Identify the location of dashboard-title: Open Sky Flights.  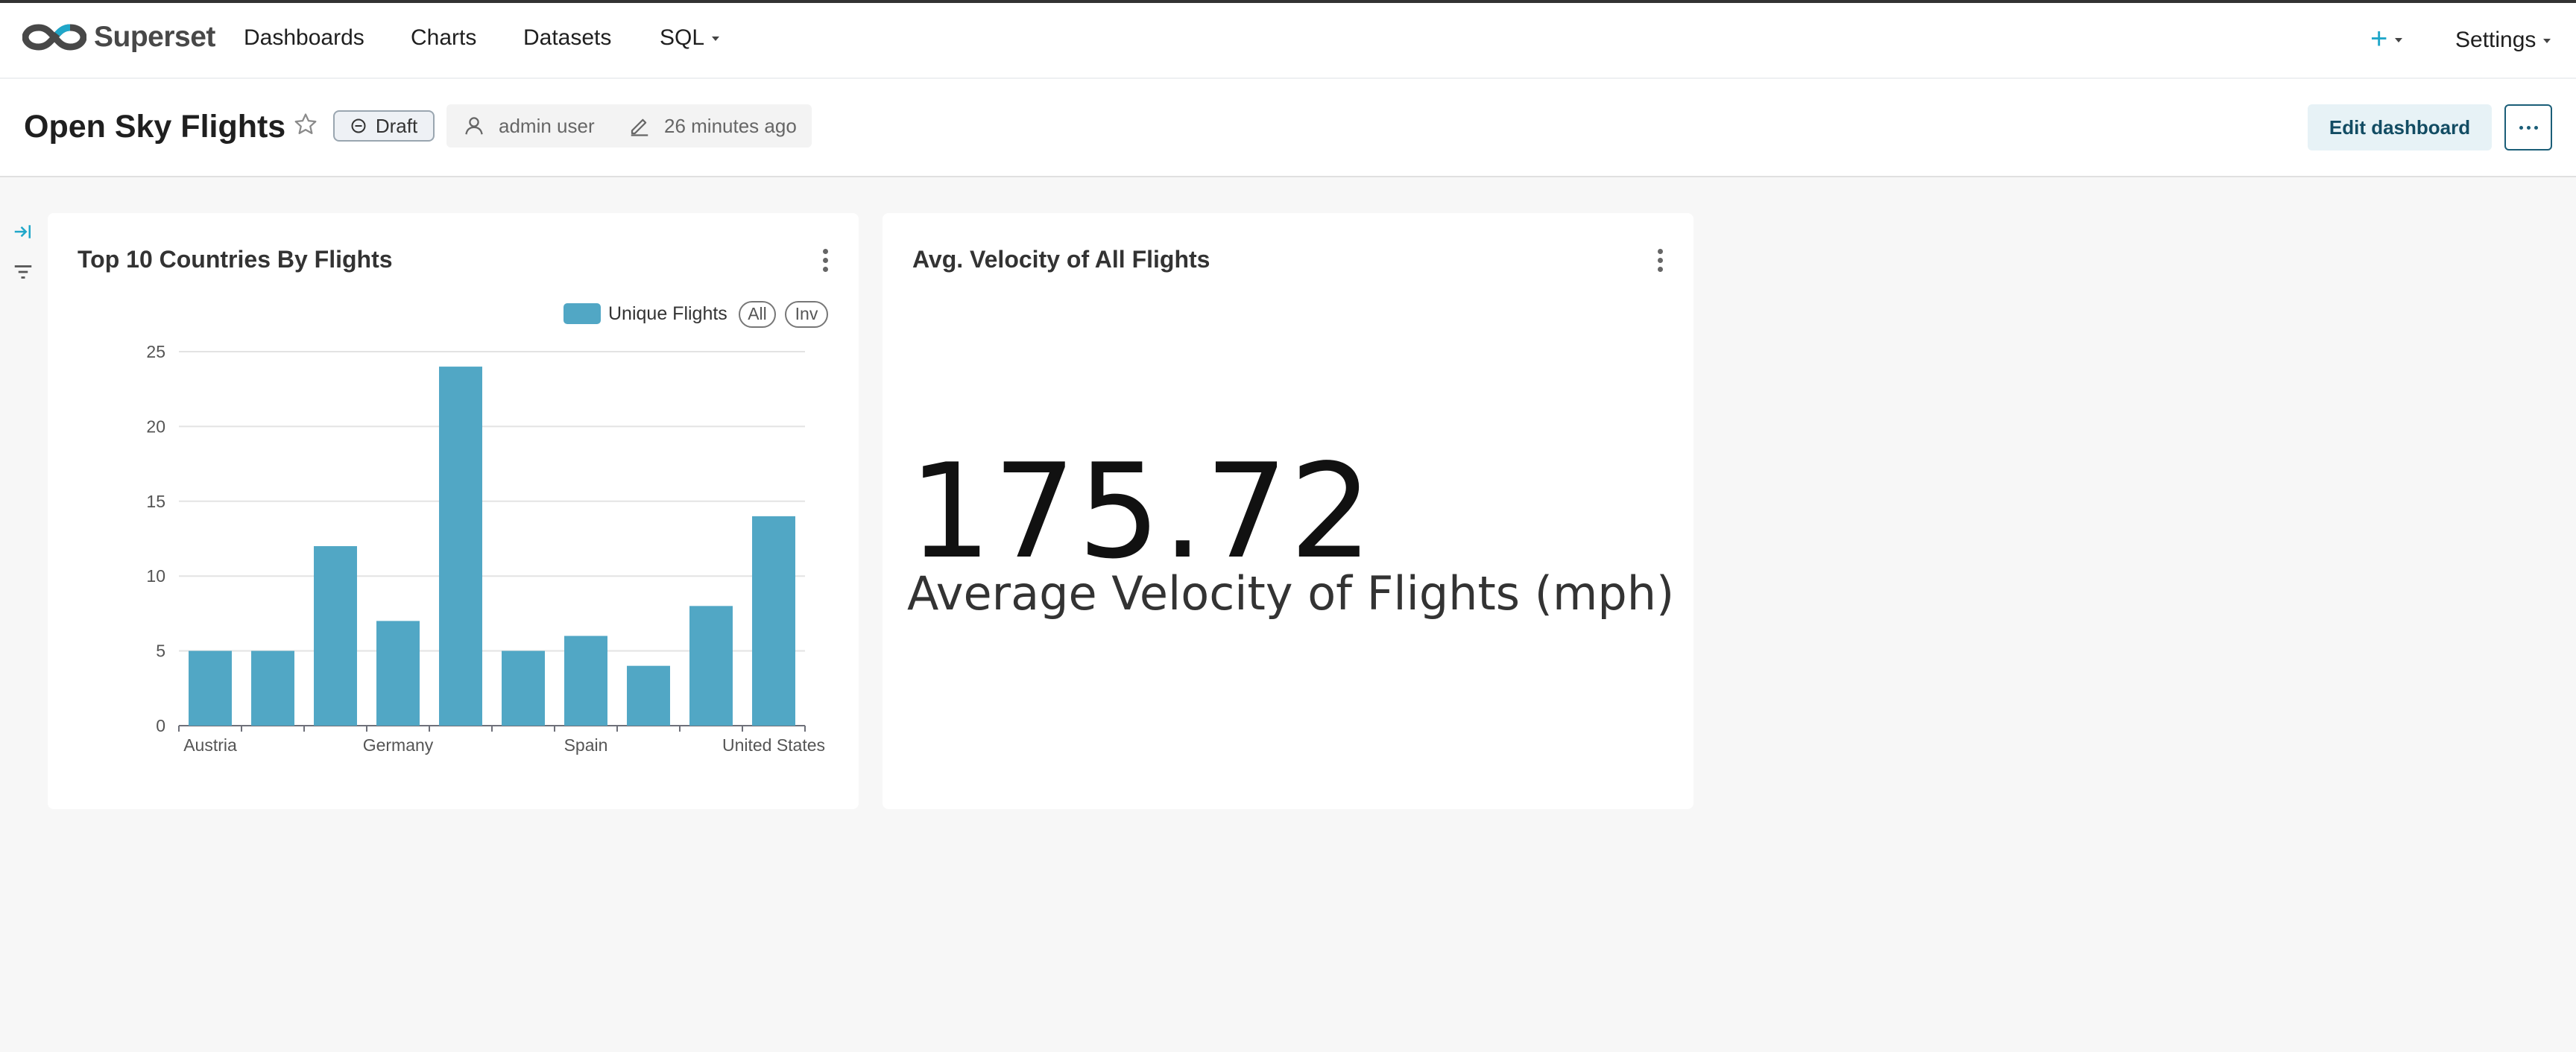
(154, 127).